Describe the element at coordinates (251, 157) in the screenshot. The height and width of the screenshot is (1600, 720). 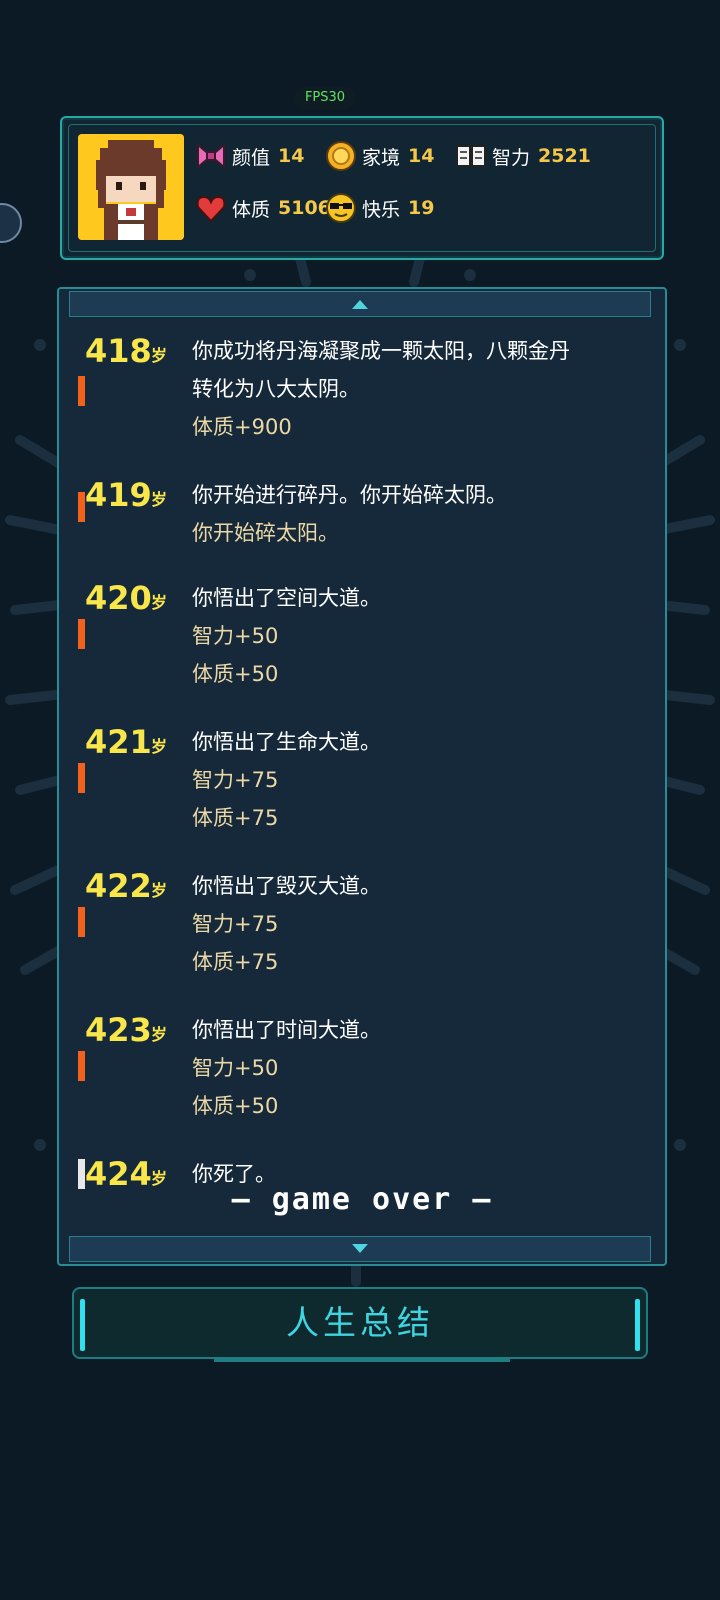
I see `stat-label: 颜值` at that location.